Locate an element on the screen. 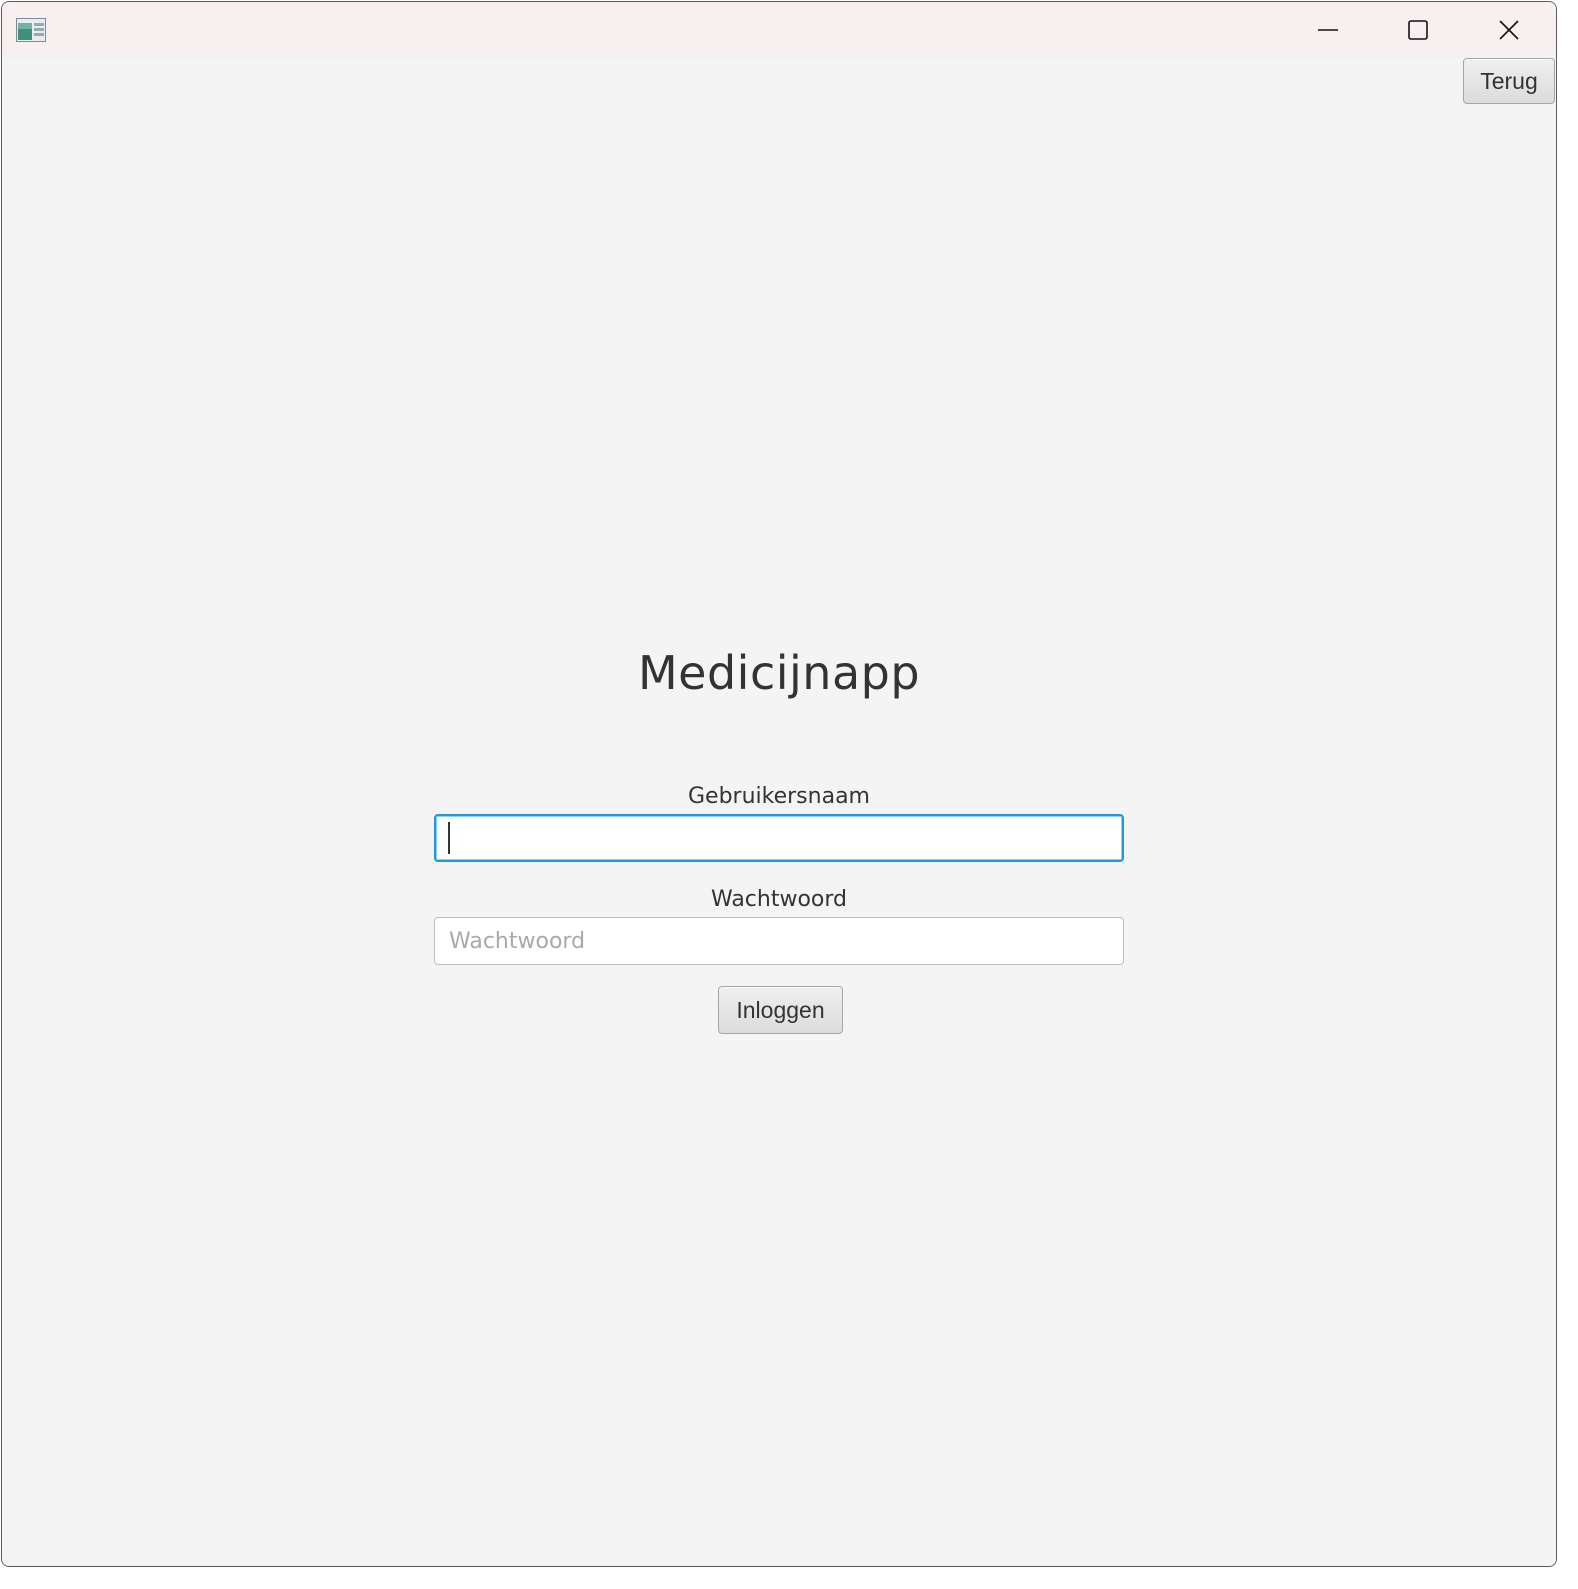  login-button: Inloggen is located at coordinates (780, 1010).